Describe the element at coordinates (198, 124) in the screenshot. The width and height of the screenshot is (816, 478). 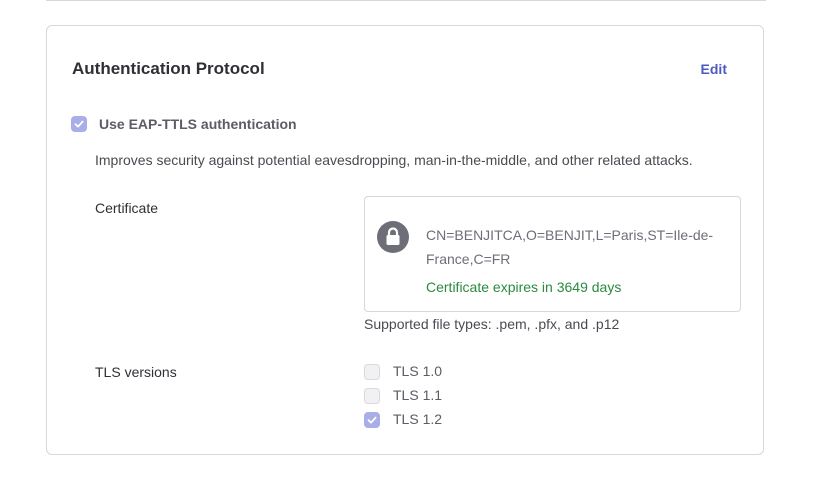
I see `eap-ttls-label: Use EAP-TTLS authentication` at that location.